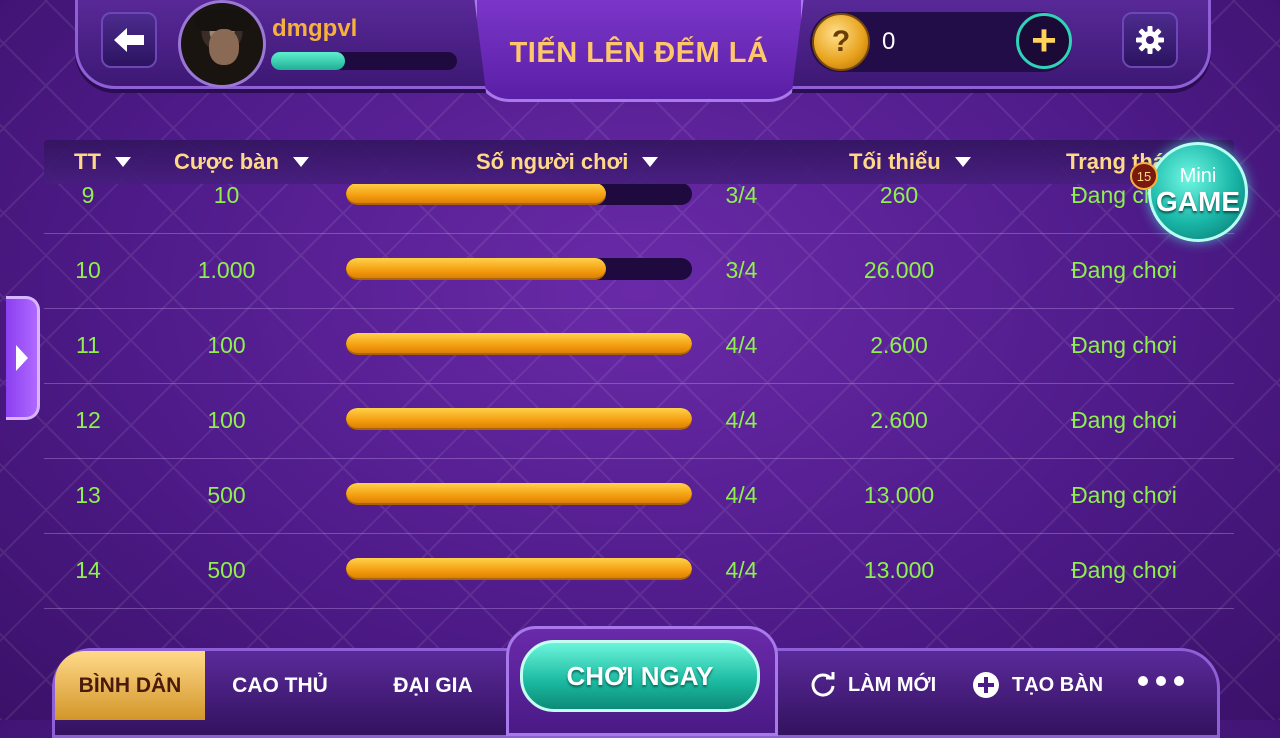 The image size is (1280, 738). I want to click on back-button, so click(129, 40).